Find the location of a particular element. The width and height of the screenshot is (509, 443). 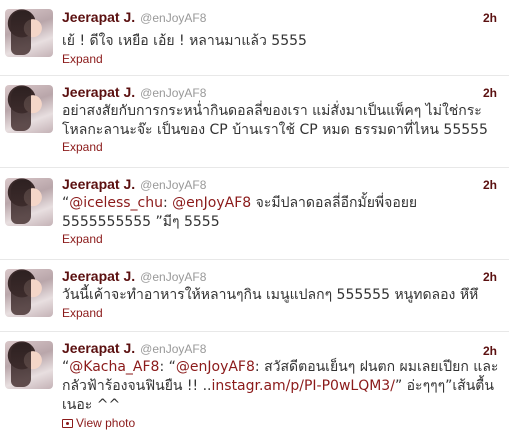

photo-icon is located at coordinates (67, 423).